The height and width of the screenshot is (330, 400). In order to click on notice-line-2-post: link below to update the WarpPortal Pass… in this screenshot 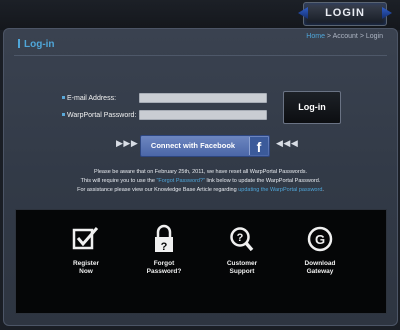, I will do `click(263, 181)`.